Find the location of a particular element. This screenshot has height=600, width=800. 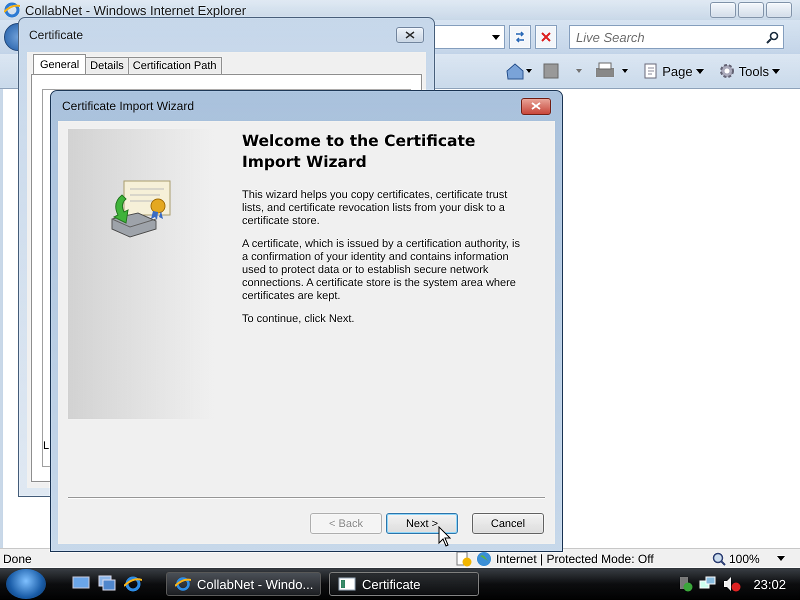

paragraph: A certificate, which is issued by a certification authority, is a confirmation of your identity and contains information used to protect data or to establish secure network connections. A certificate store is the system area where certificates are kept. is located at coordinates (381, 270).